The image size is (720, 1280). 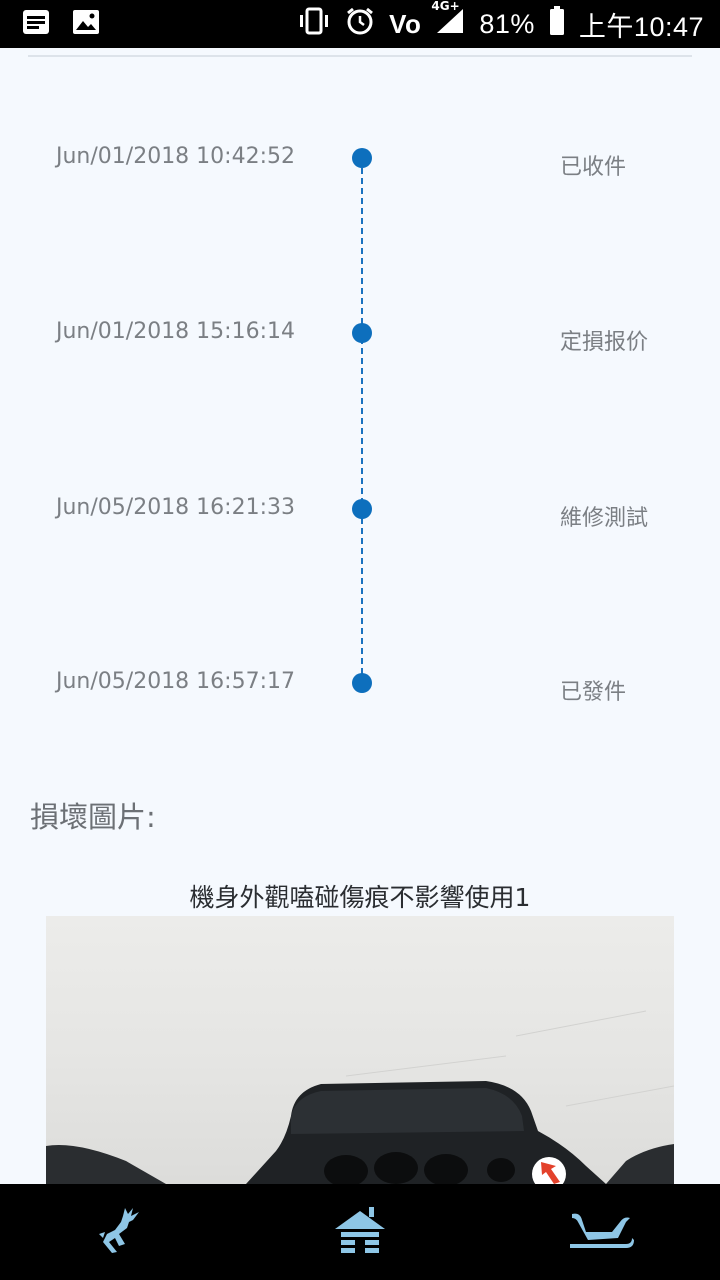 I want to click on event-status: 維修測試, so click(x=604, y=518).